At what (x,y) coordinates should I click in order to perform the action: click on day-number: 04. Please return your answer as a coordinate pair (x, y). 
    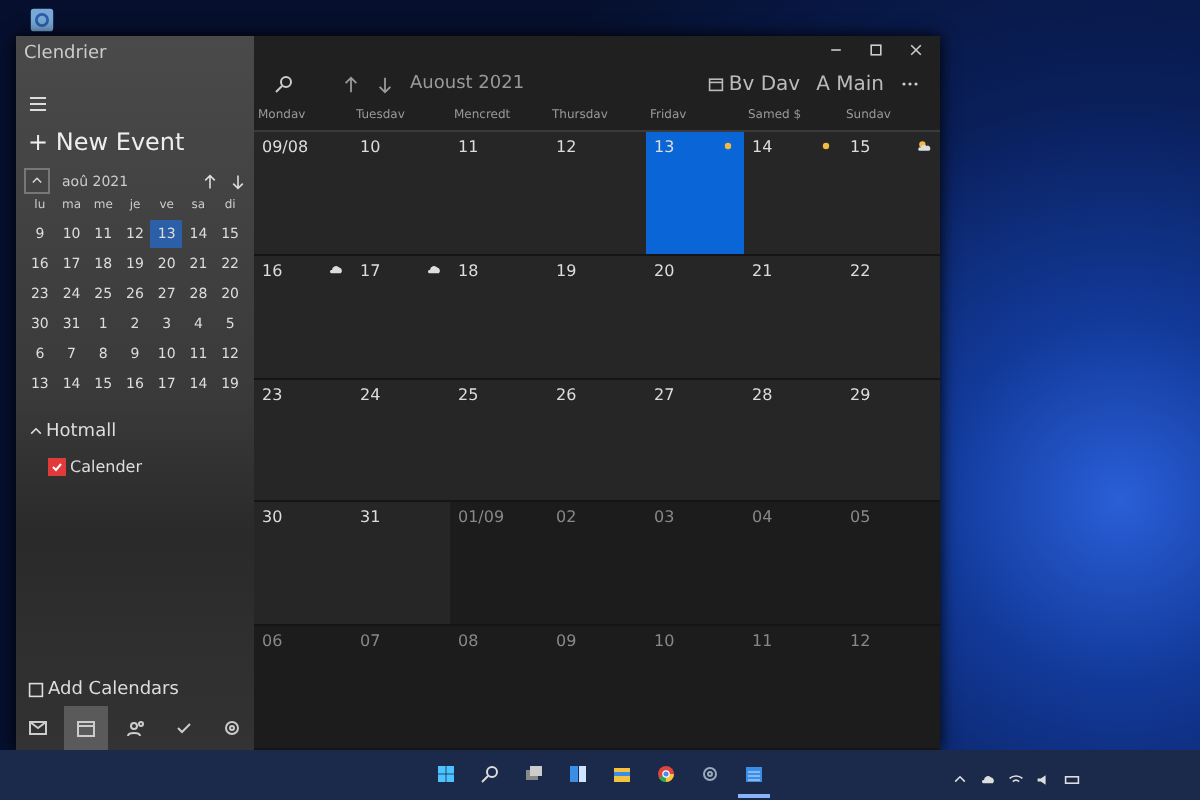
    Looking at the image, I should click on (762, 517).